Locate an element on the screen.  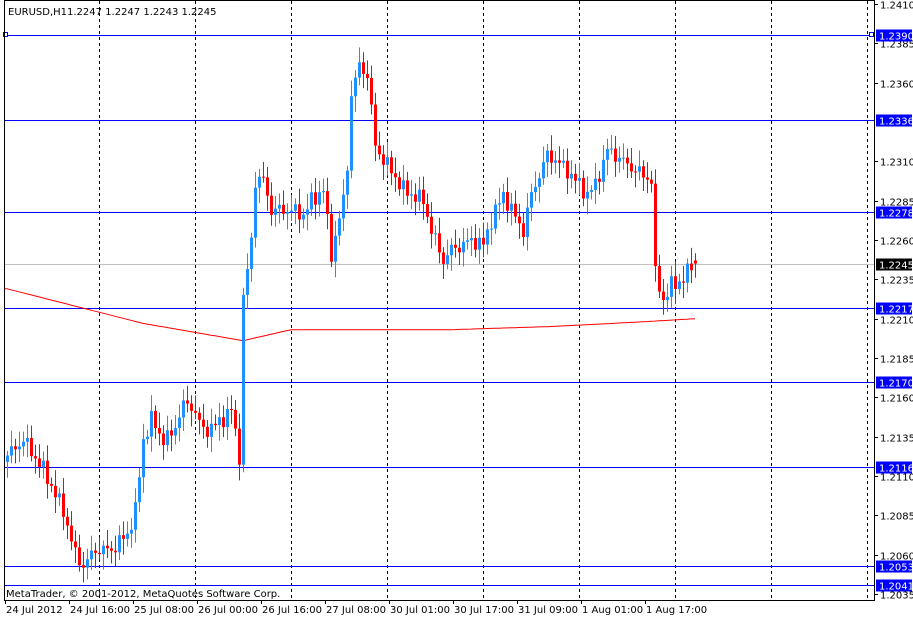
time-tick-label: 30 Jul 17:00 is located at coordinates (484, 610).